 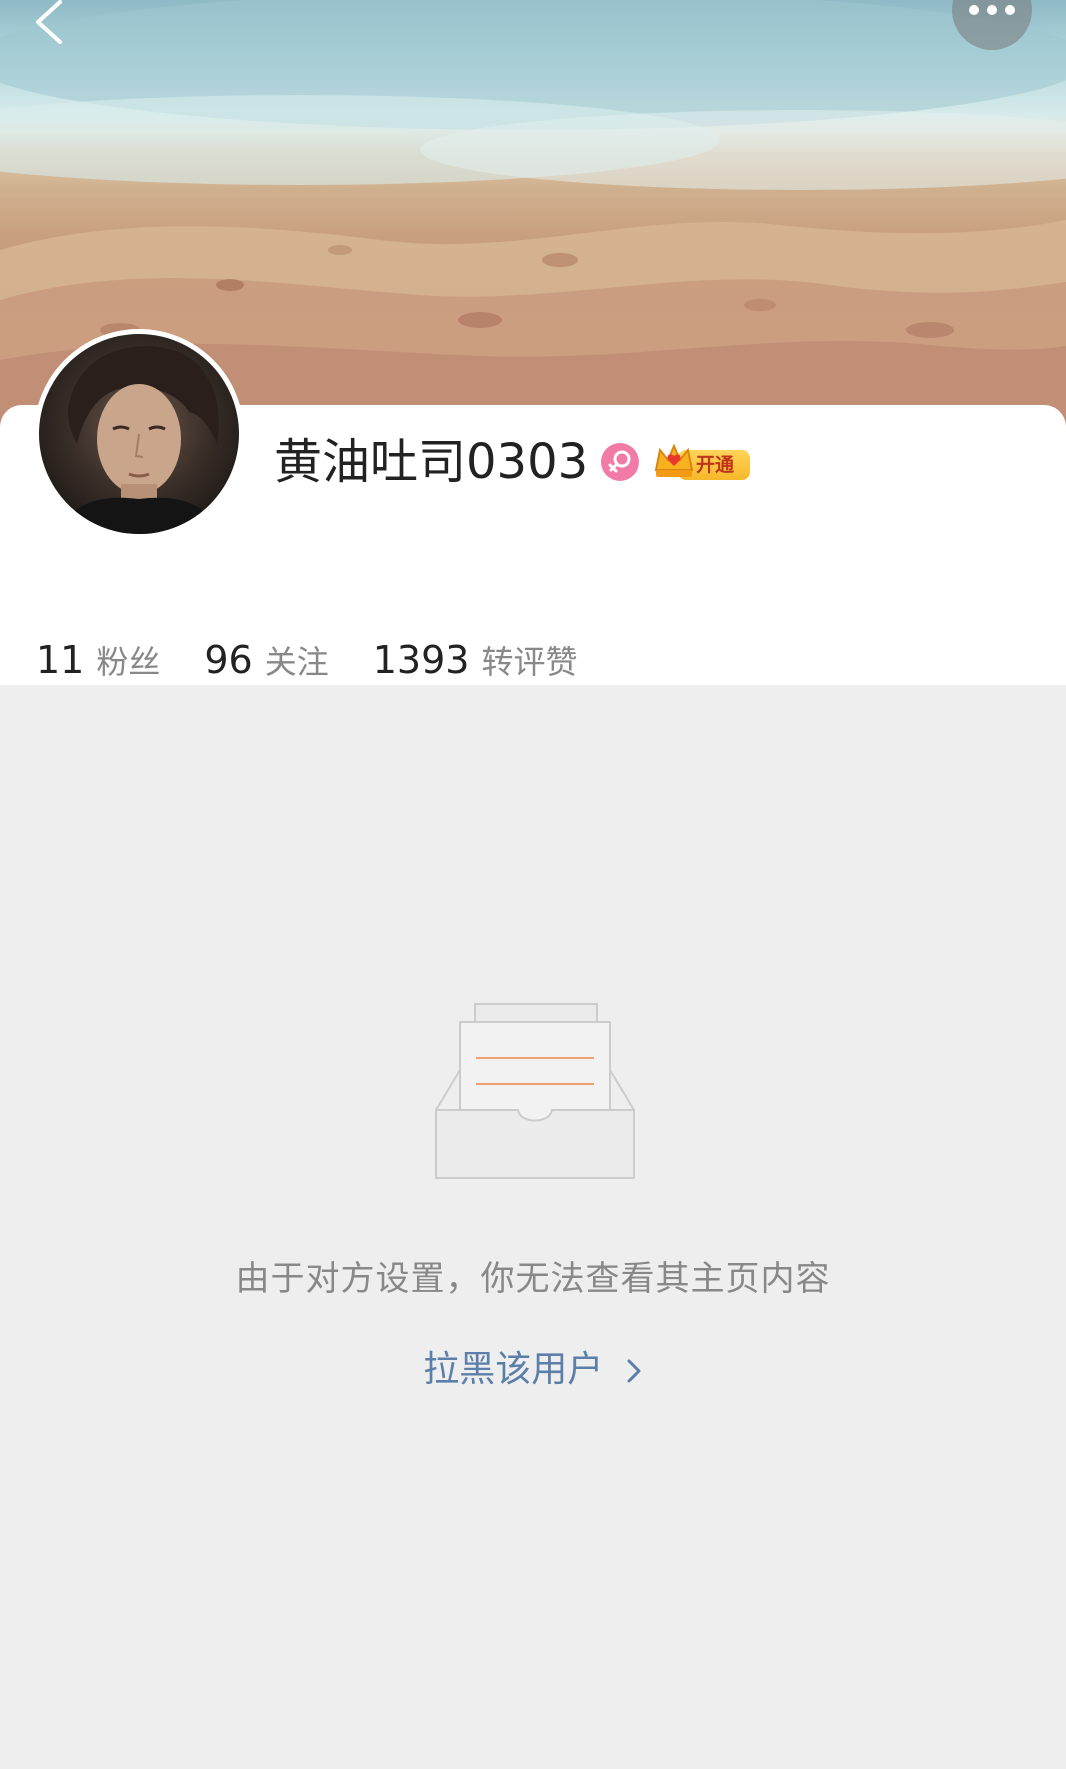 I want to click on vip-open-badge: 开通, so click(x=702, y=462).